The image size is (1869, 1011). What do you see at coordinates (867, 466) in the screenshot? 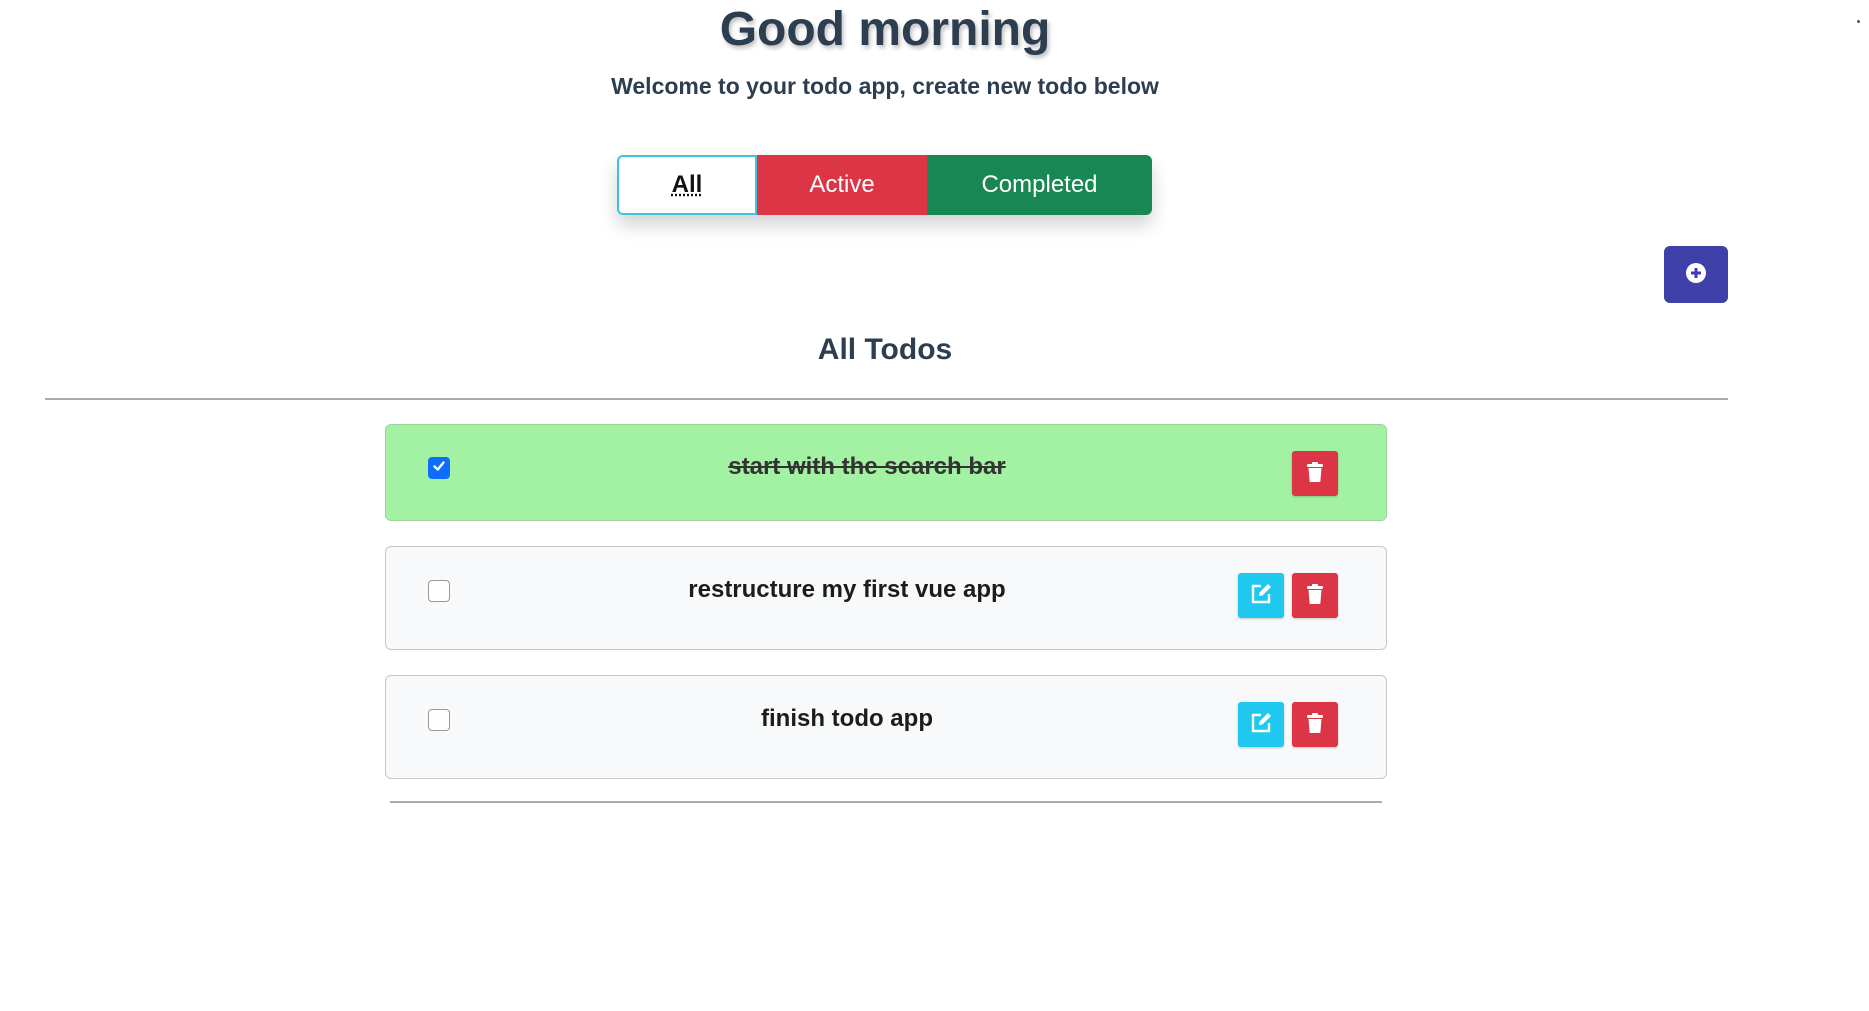
I see `todo-text: start with the search bar` at bounding box center [867, 466].